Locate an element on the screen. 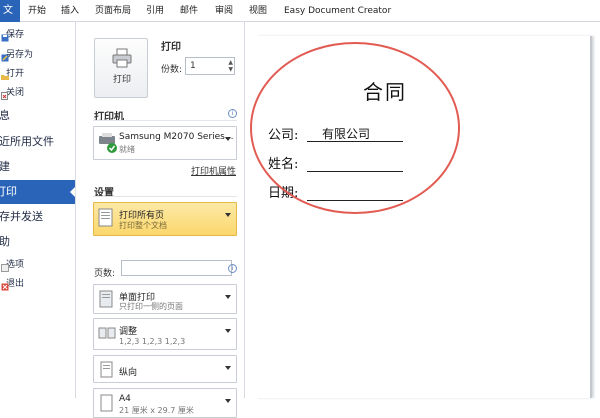 The width and height of the screenshot is (600, 418). nav-save: 保存 is located at coordinates (37, 35).